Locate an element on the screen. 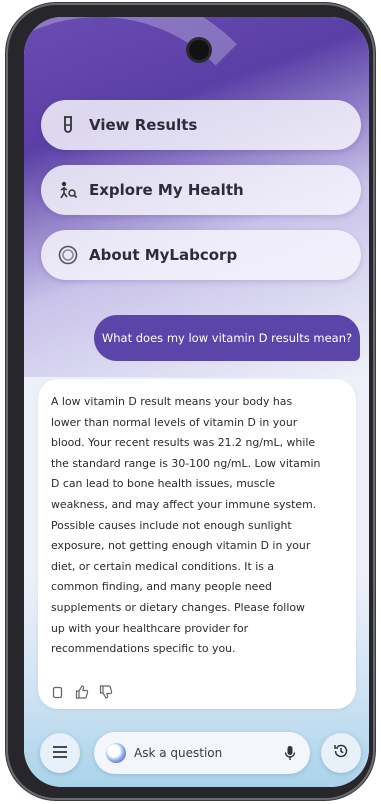  reply-line: common finding, and many people need is located at coordinates (161, 587).